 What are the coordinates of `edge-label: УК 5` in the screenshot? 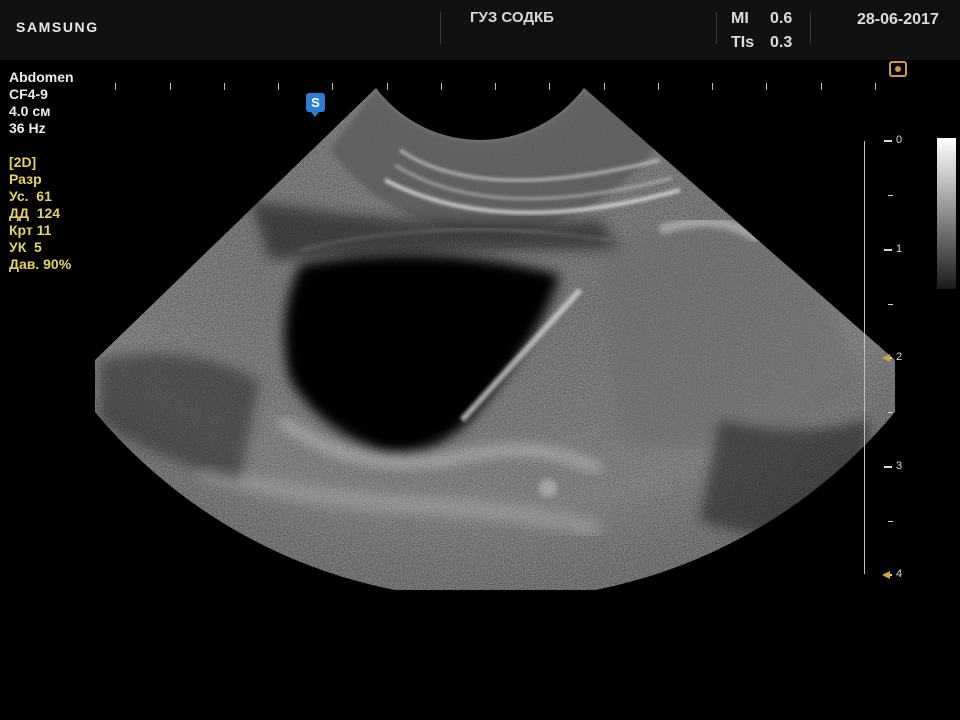 It's located at (25, 247).